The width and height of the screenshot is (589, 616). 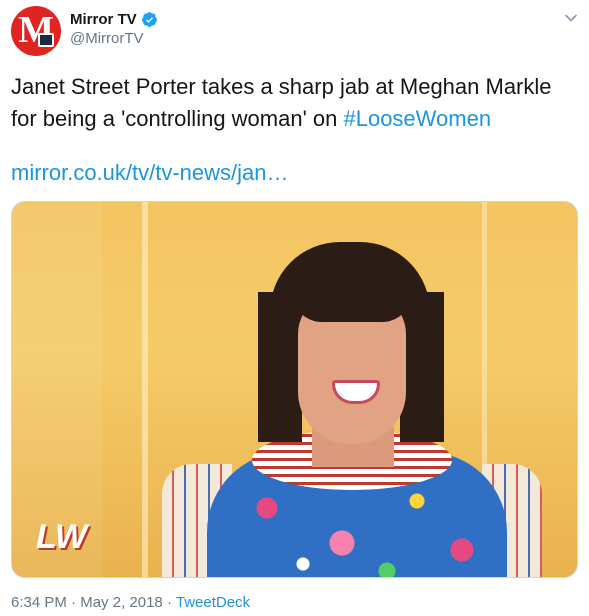 What do you see at coordinates (103, 19) in the screenshot?
I see `display-name: Mirror TV` at bounding box center [103, 19].